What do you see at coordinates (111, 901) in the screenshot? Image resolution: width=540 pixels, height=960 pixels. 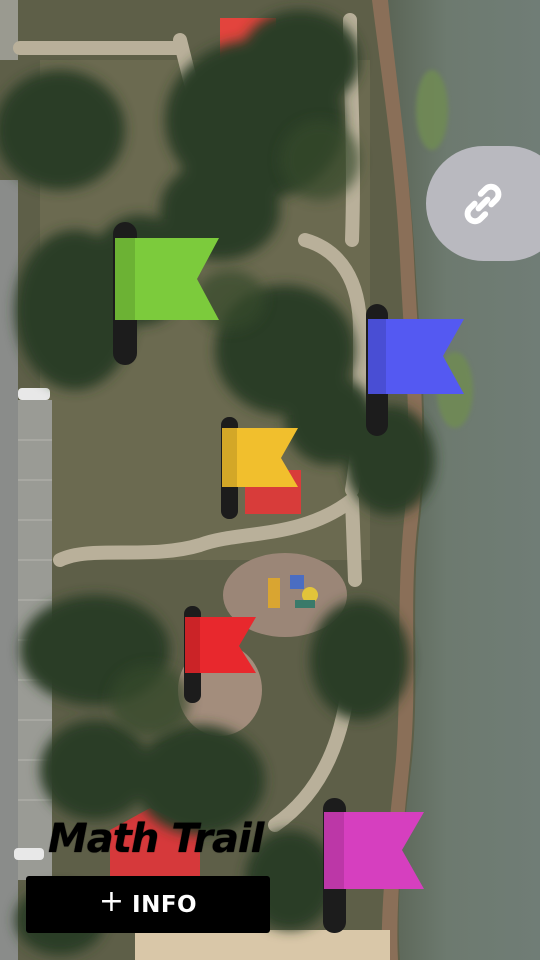 I see `plus-icon: +` at bounding box center [111, 901].